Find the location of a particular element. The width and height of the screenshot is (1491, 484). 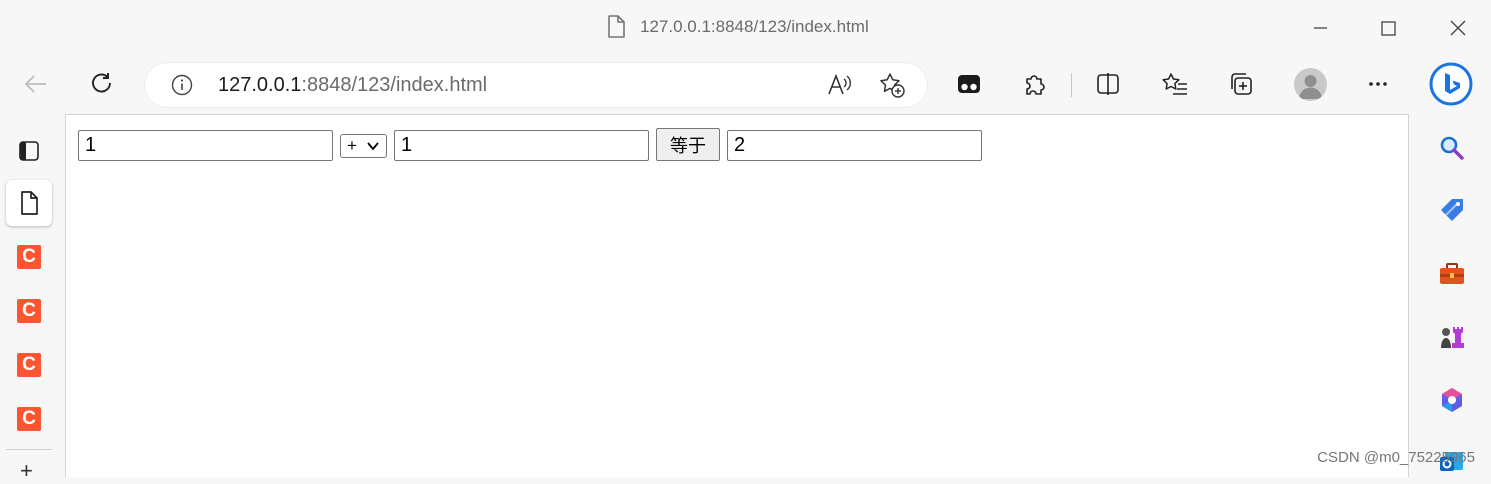

tab-actions-icon is located at coordinates (969, 84).